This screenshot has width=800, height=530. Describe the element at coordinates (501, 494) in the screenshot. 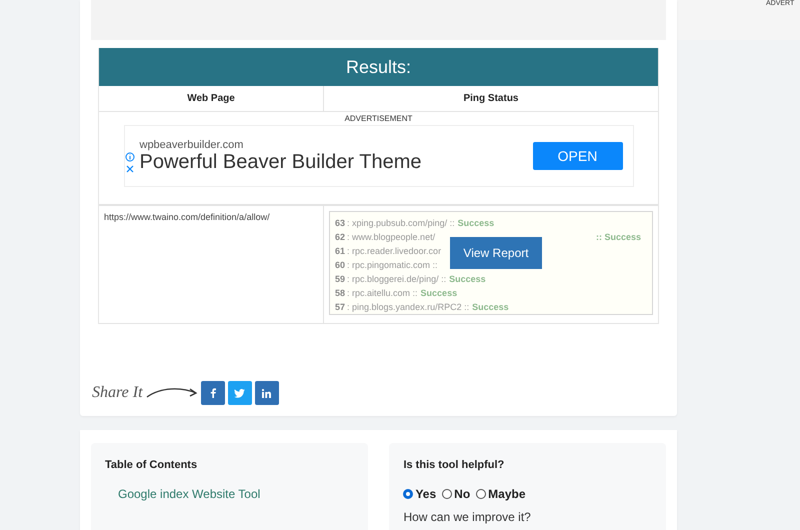

I see `radio-option: Maybe` at that location.